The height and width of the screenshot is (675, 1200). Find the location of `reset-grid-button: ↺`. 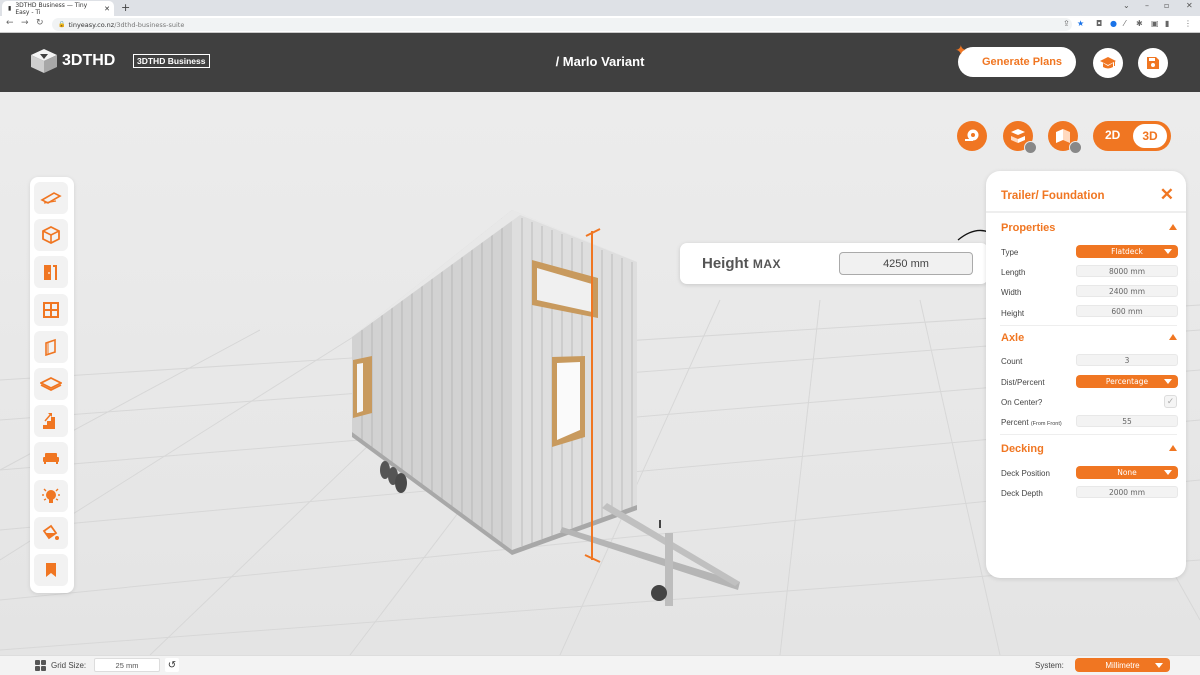

reset-grid-button: ↺ is located at coordinates (172, 665).